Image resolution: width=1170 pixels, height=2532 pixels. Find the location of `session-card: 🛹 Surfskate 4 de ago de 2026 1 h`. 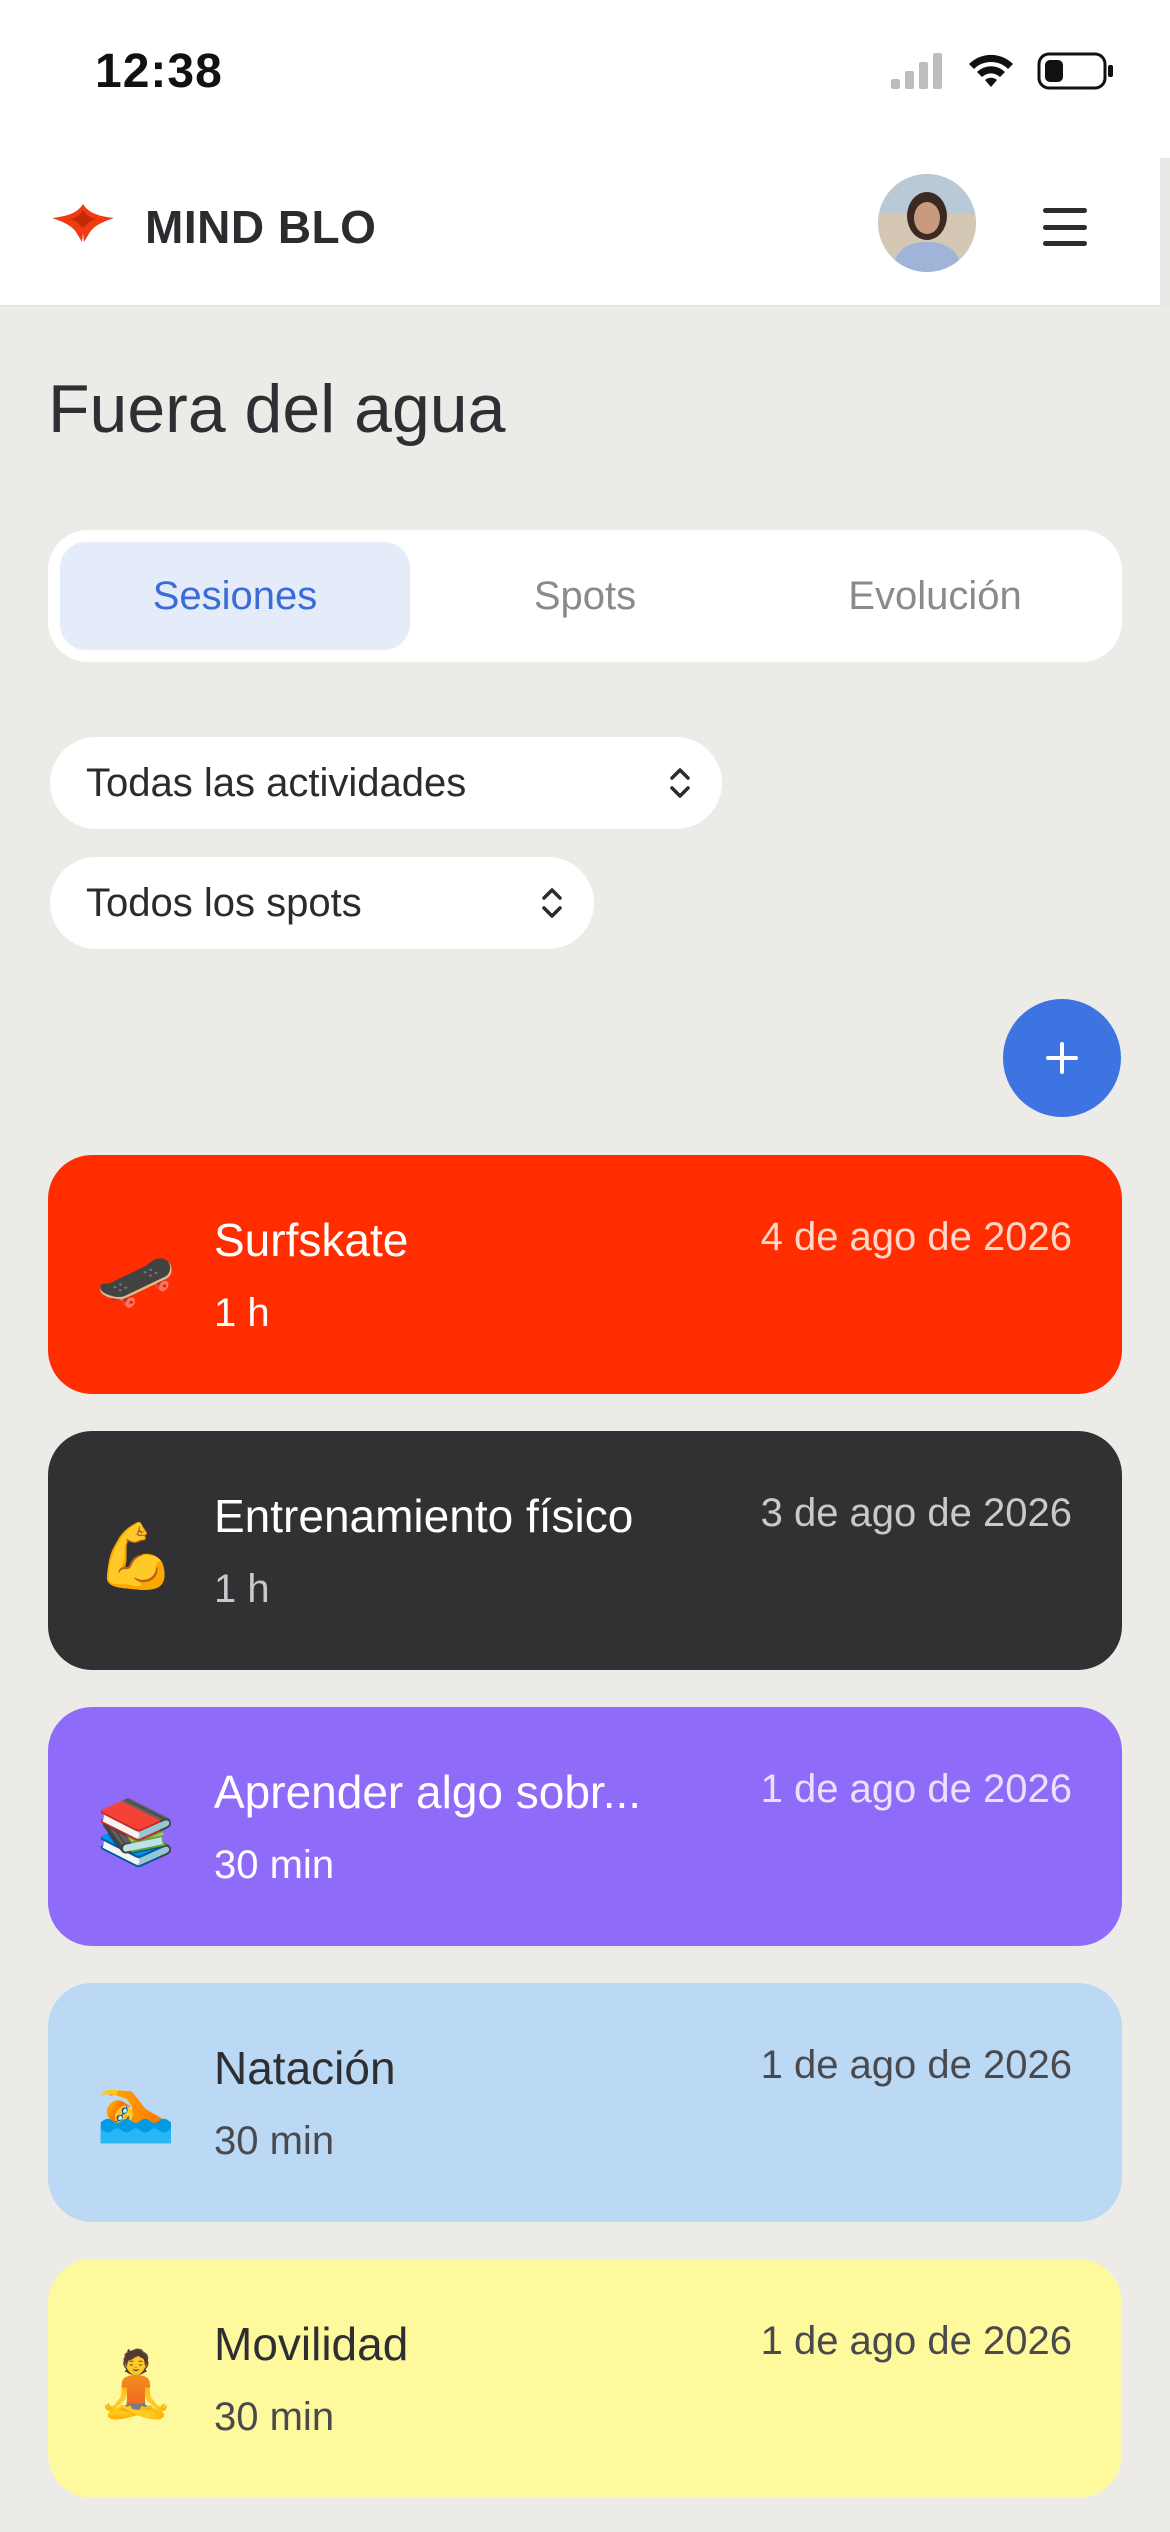

session-card: 🛹 Surfskate 4 de ago de 2026 1 h is located at coordinates (585, 1274).